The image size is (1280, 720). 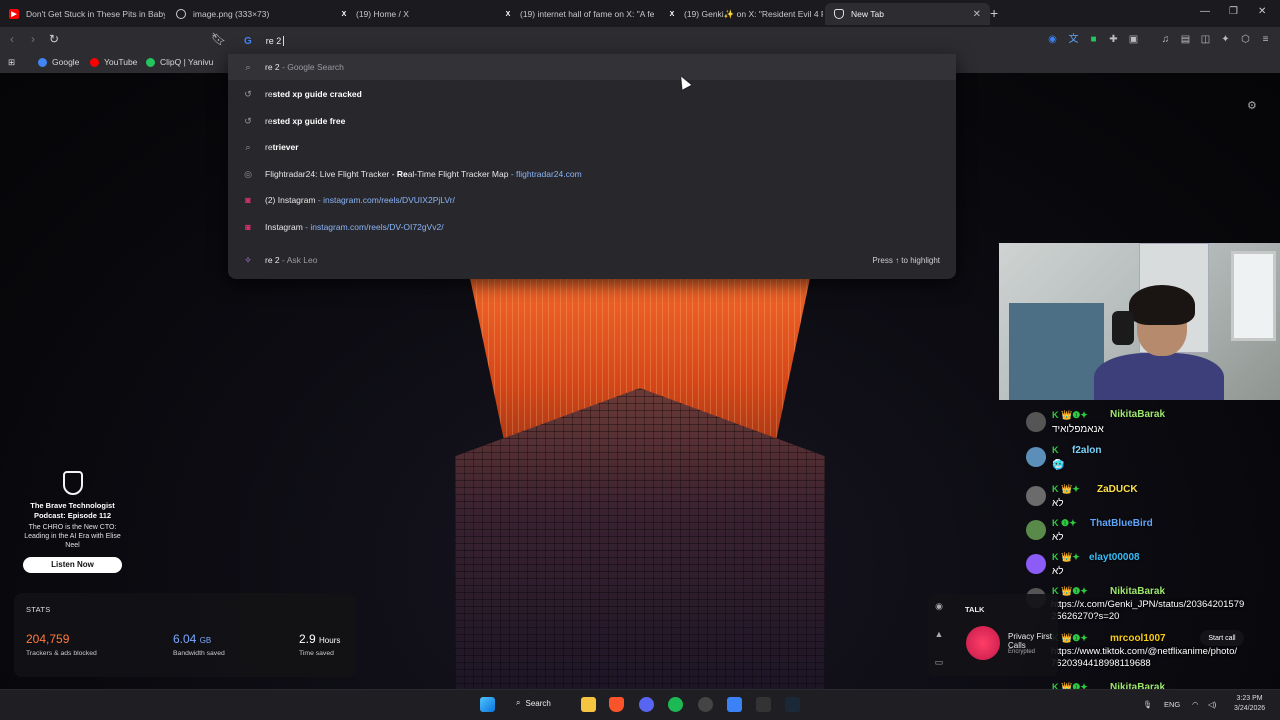 What do you see at coordinates (1222, 638) in the screenshot?
I see `start-call-button: Start call` at bounding box center [1222, 638].